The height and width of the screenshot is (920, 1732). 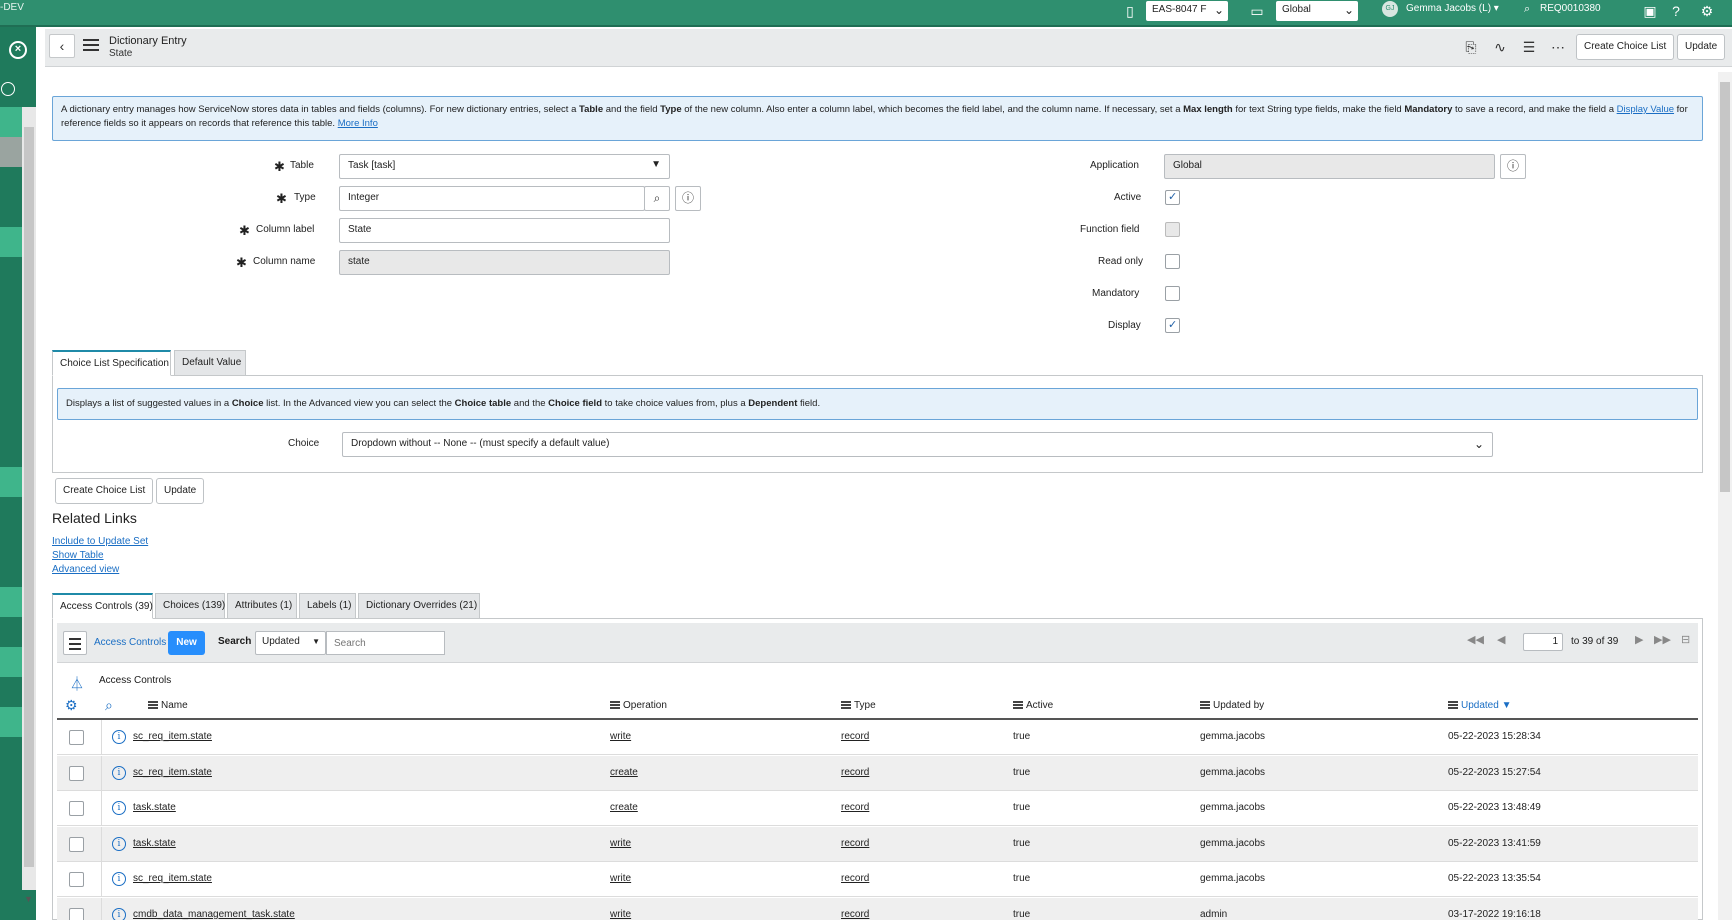 I want to click on user-menu: Gemma Jacobs (L) ▾, so click(x=1452, y=8).